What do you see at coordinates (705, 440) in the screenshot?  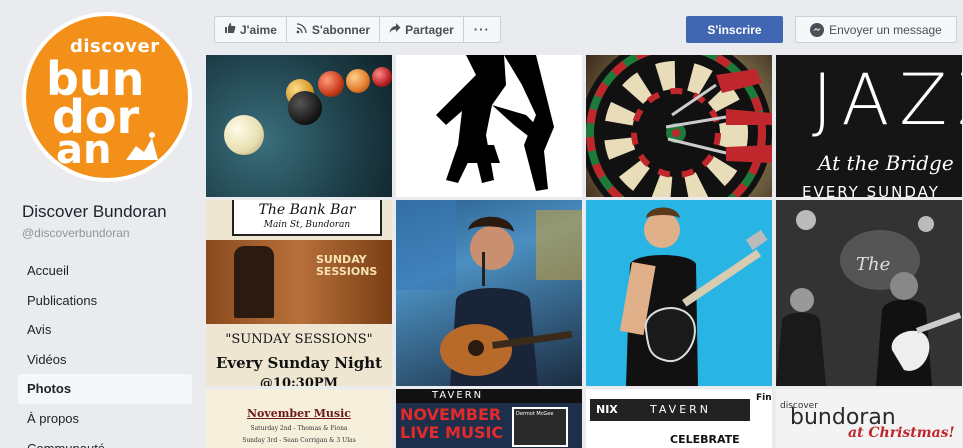 I see `celebrate-headline: CELEBRATE WITH` at bounding box center [705, 440].